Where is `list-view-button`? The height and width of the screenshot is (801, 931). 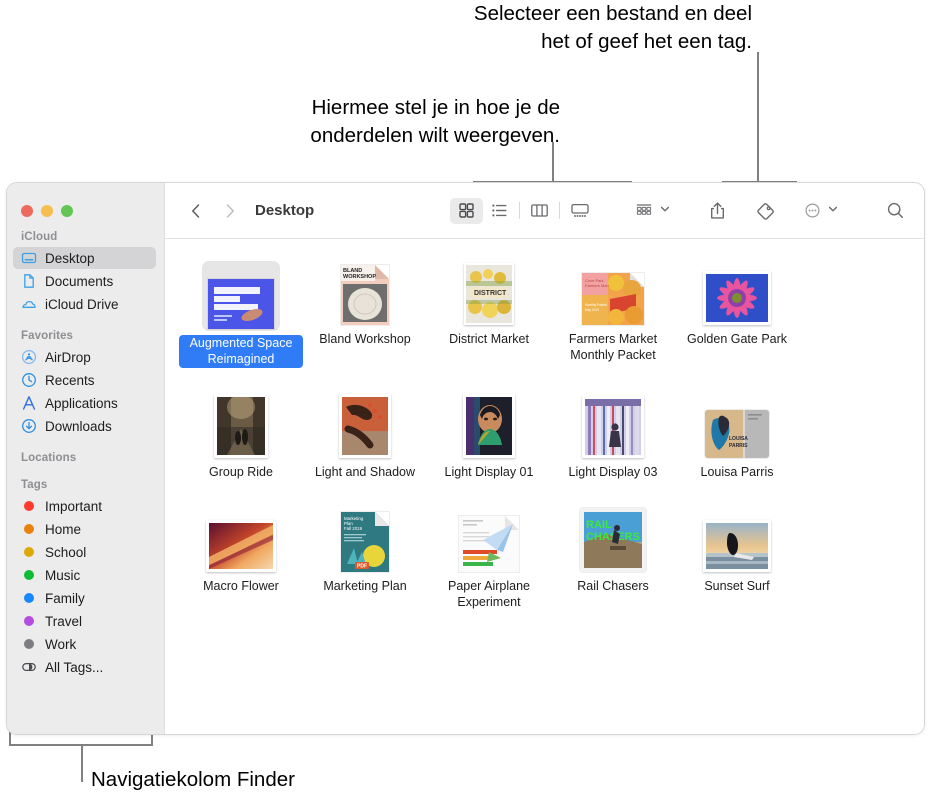
list-view-button is located at coordinates (499, 211).